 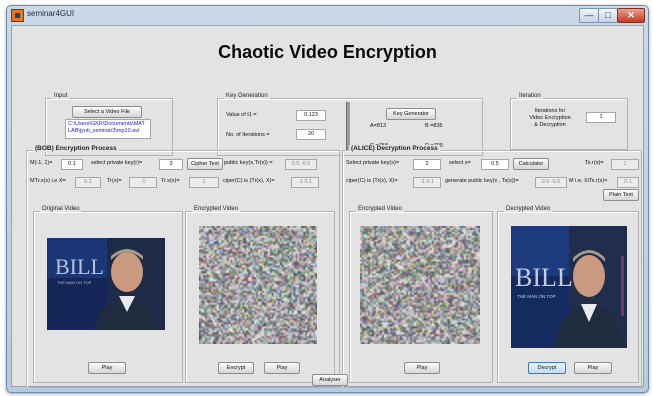 What do you see at coordinates (550, 125) in the screenshot?
I see `iteration-line-3: & Decryption` at bounding box center [550, 125].